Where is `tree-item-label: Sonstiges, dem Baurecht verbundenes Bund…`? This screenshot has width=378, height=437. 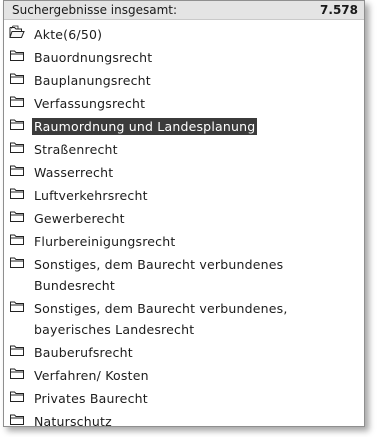
tree-item-label: Sonstiges, dem Baurecht verbundenes Bund… is located at coordinates (159, 275).